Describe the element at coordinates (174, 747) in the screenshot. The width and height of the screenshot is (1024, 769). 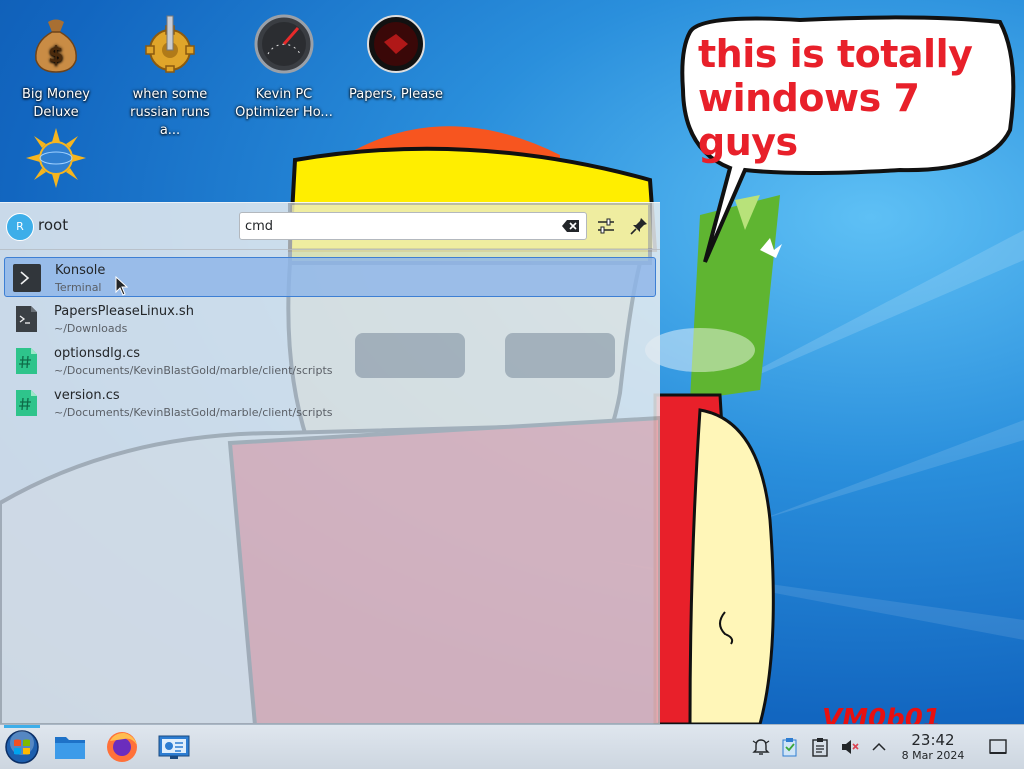
I see `system-settings-icon` at that location.